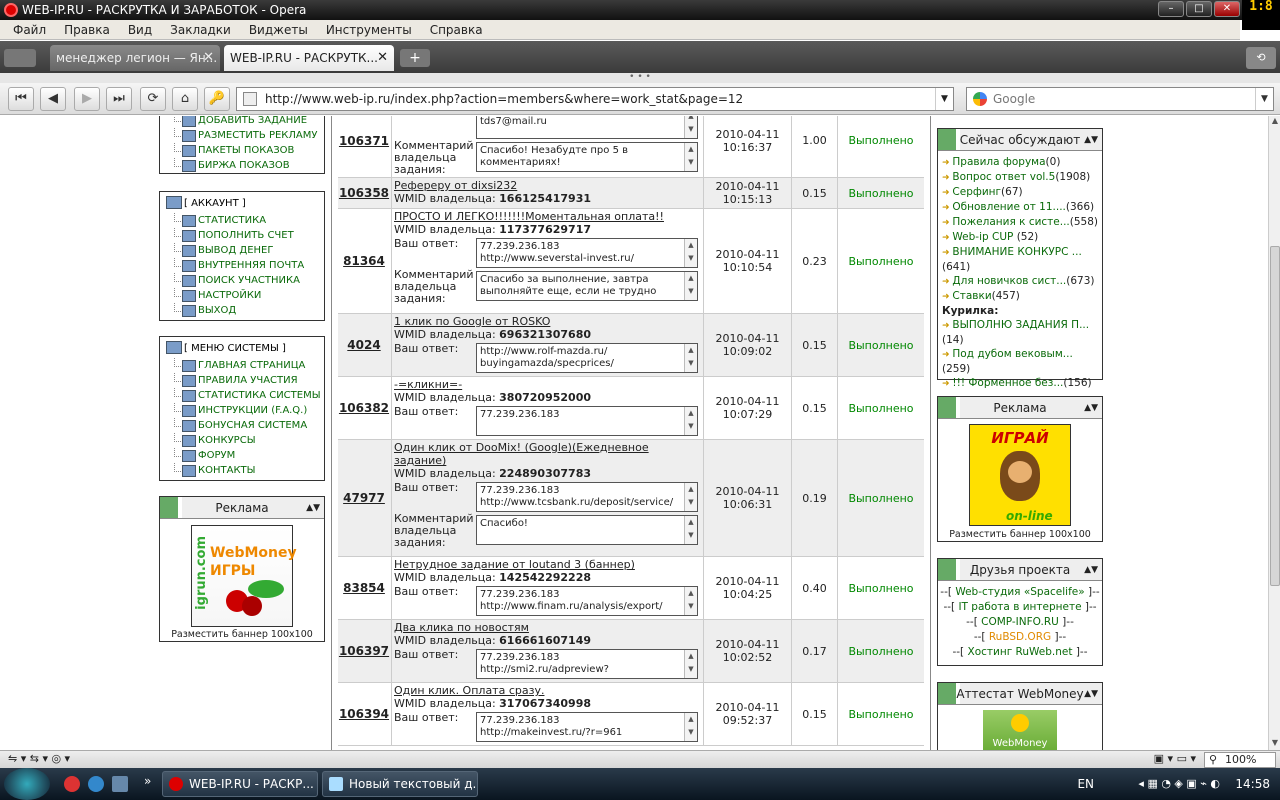 This screenshot has height=800, width=1280. What do you see at coordinates (587, 421) in the screenshot?
I see `answer-box: 77.239.236.183` at bounding box center [587, 421].